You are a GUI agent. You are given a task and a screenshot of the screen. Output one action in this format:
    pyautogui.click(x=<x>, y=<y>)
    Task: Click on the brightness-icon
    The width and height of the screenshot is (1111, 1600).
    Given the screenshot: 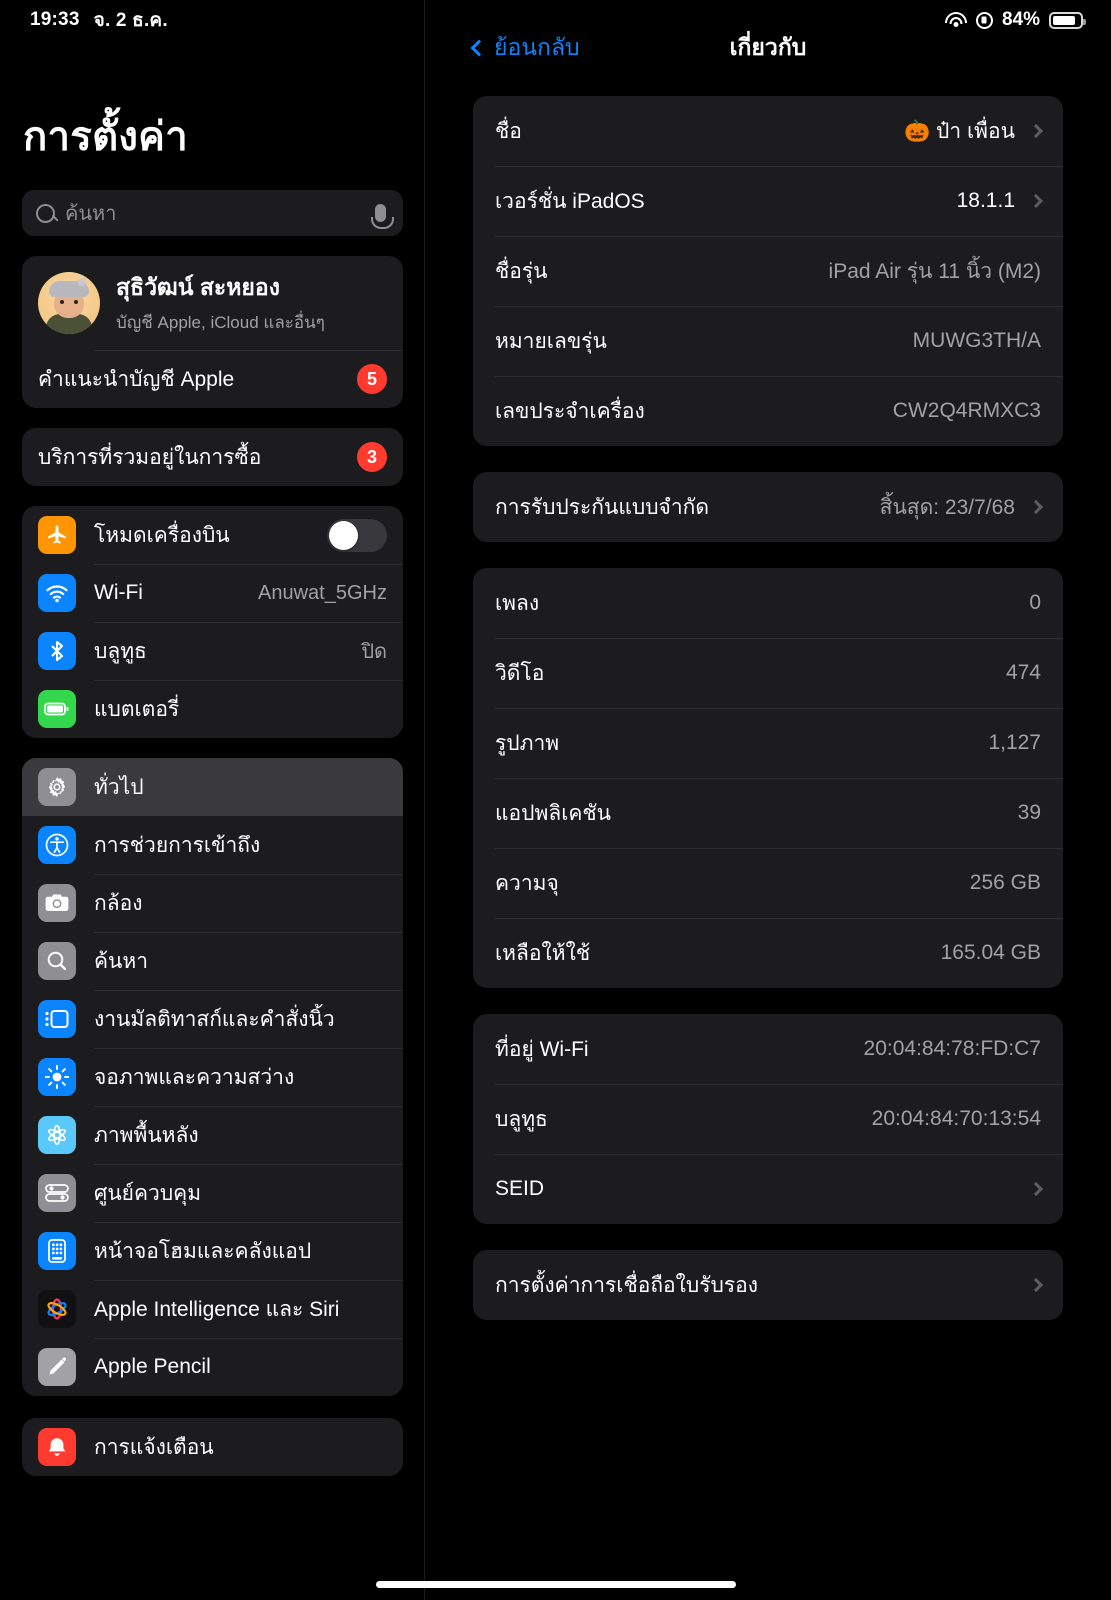 What is the action you would take?
    pyautogui.click(x=57, y=1077)
    